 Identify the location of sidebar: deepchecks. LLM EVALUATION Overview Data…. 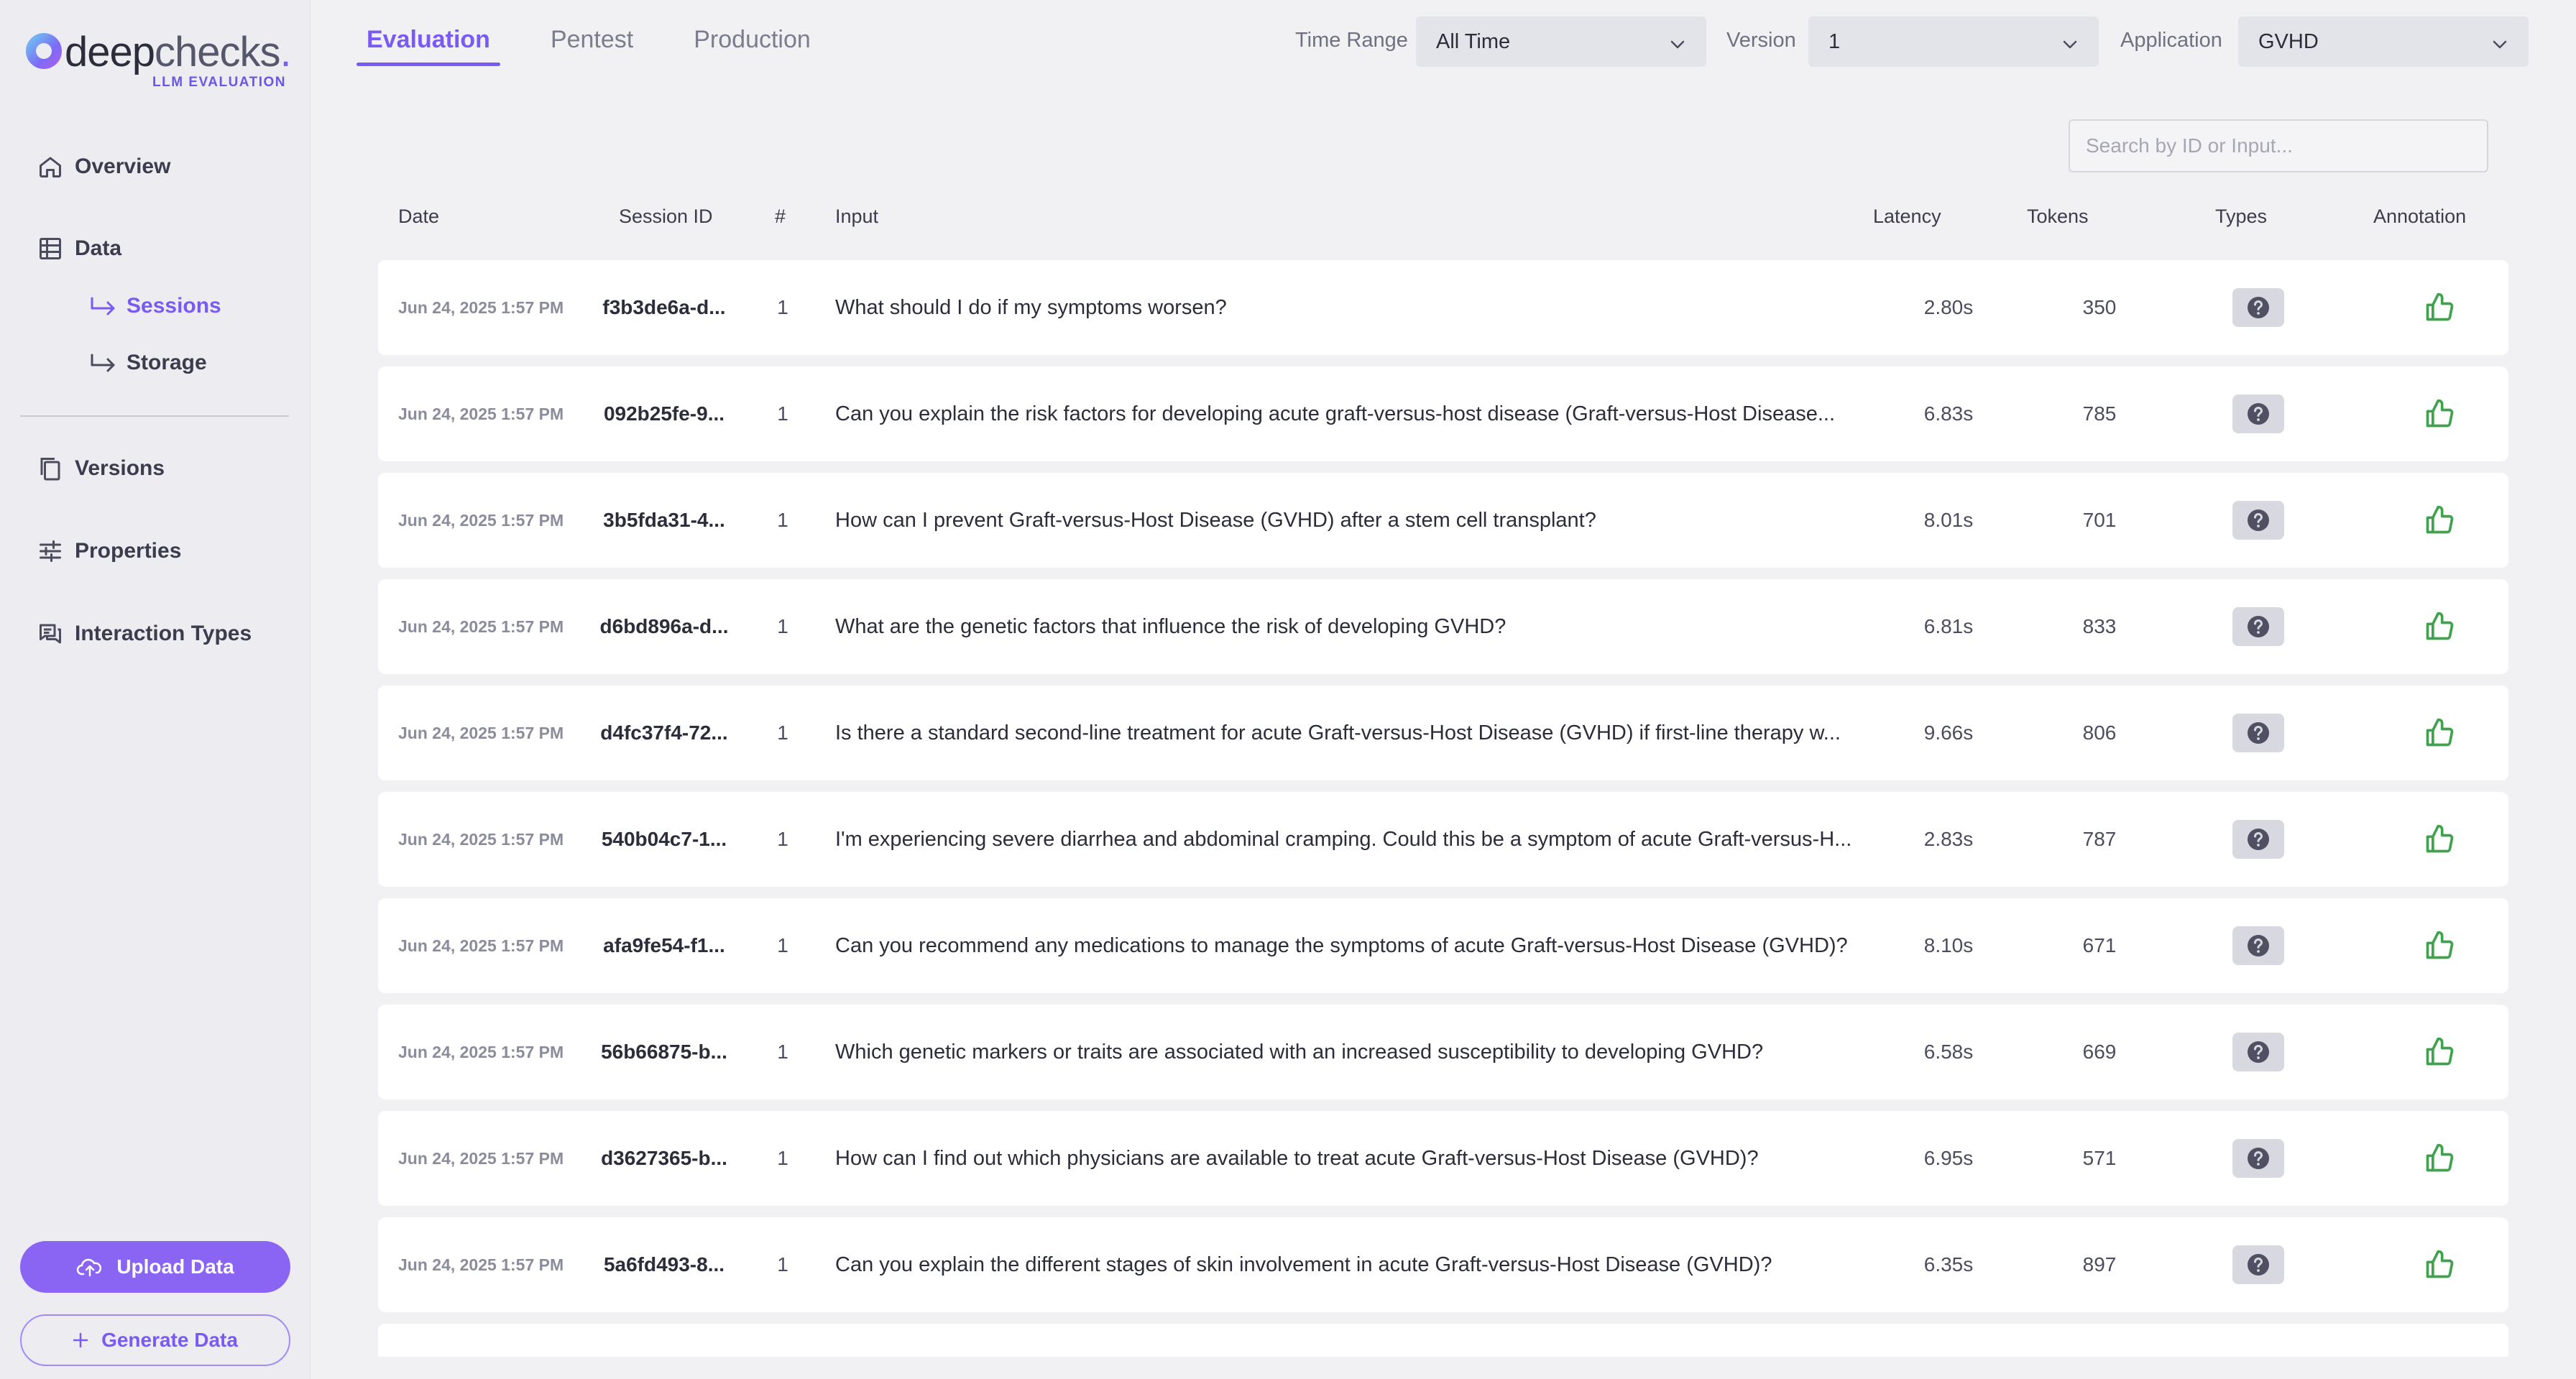
(155, 689).